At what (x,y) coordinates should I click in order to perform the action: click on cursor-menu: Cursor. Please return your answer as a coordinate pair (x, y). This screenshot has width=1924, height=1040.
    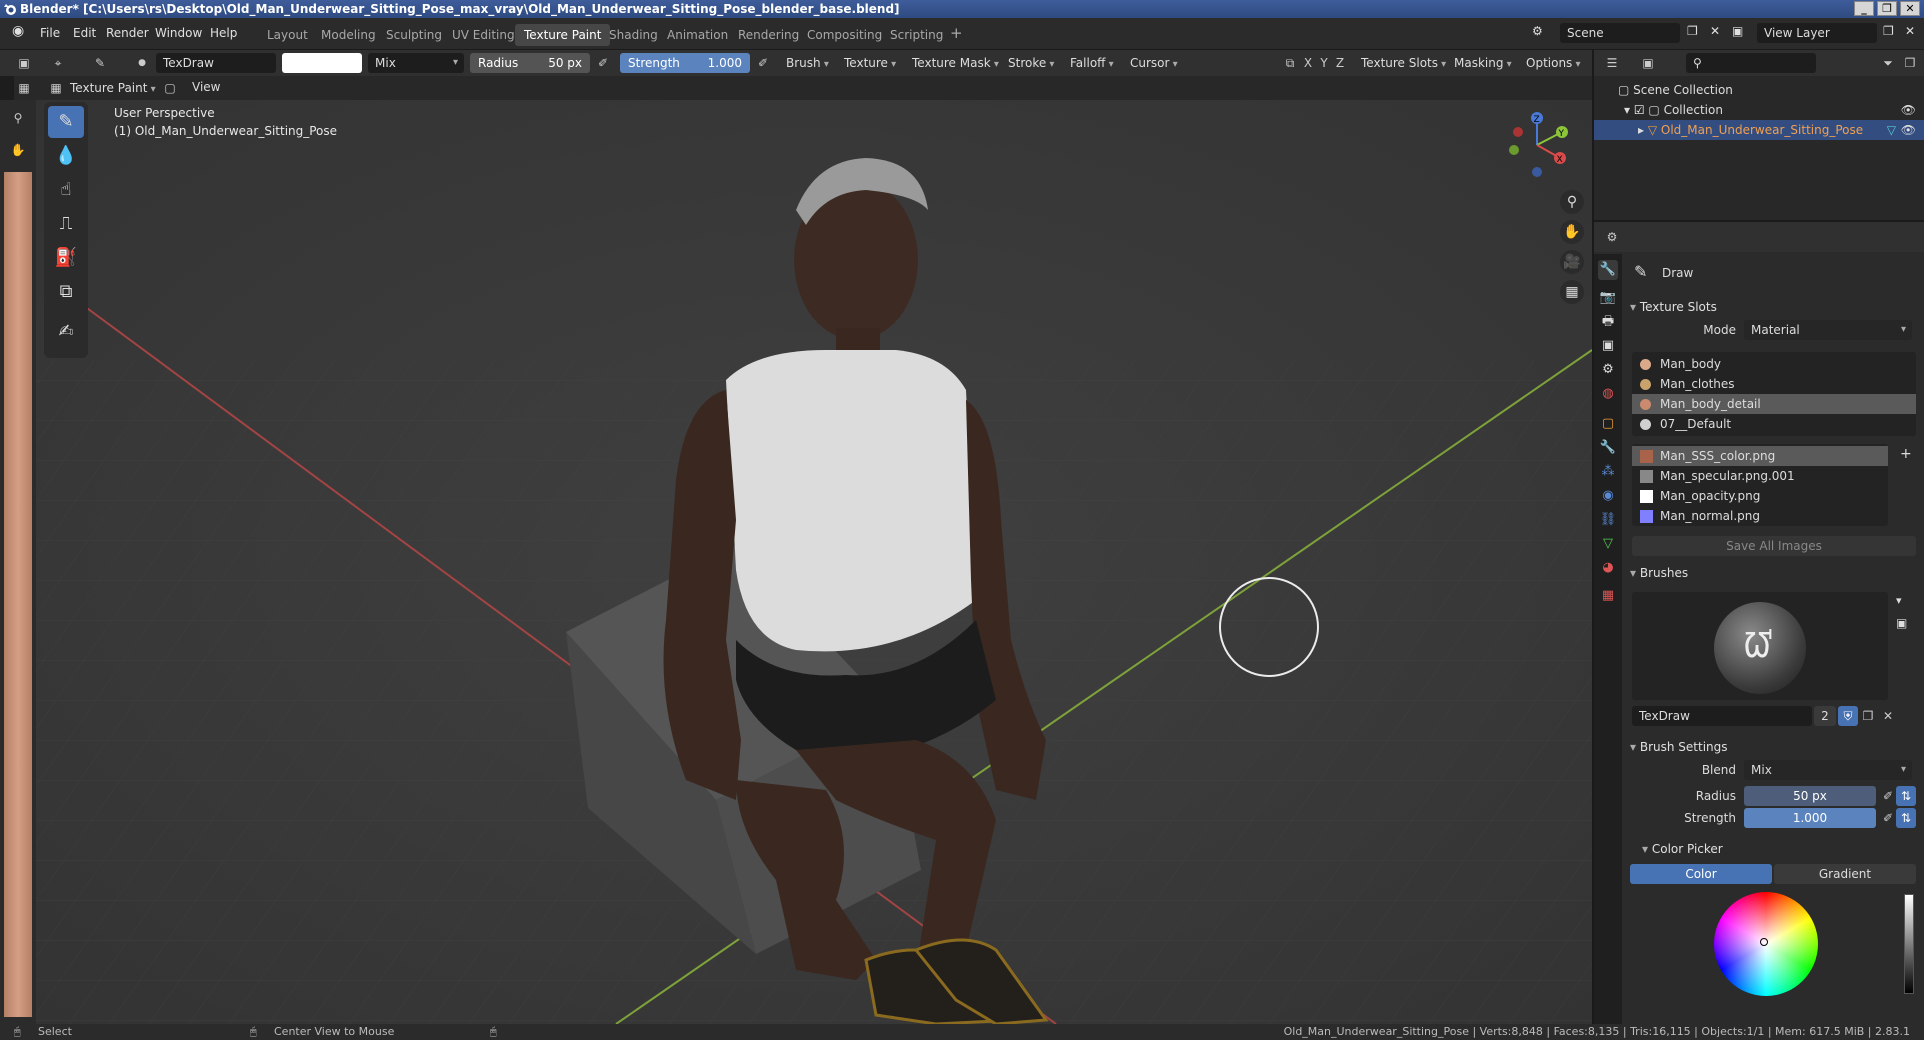
    Looking at the image, I should click on (1154, 63).